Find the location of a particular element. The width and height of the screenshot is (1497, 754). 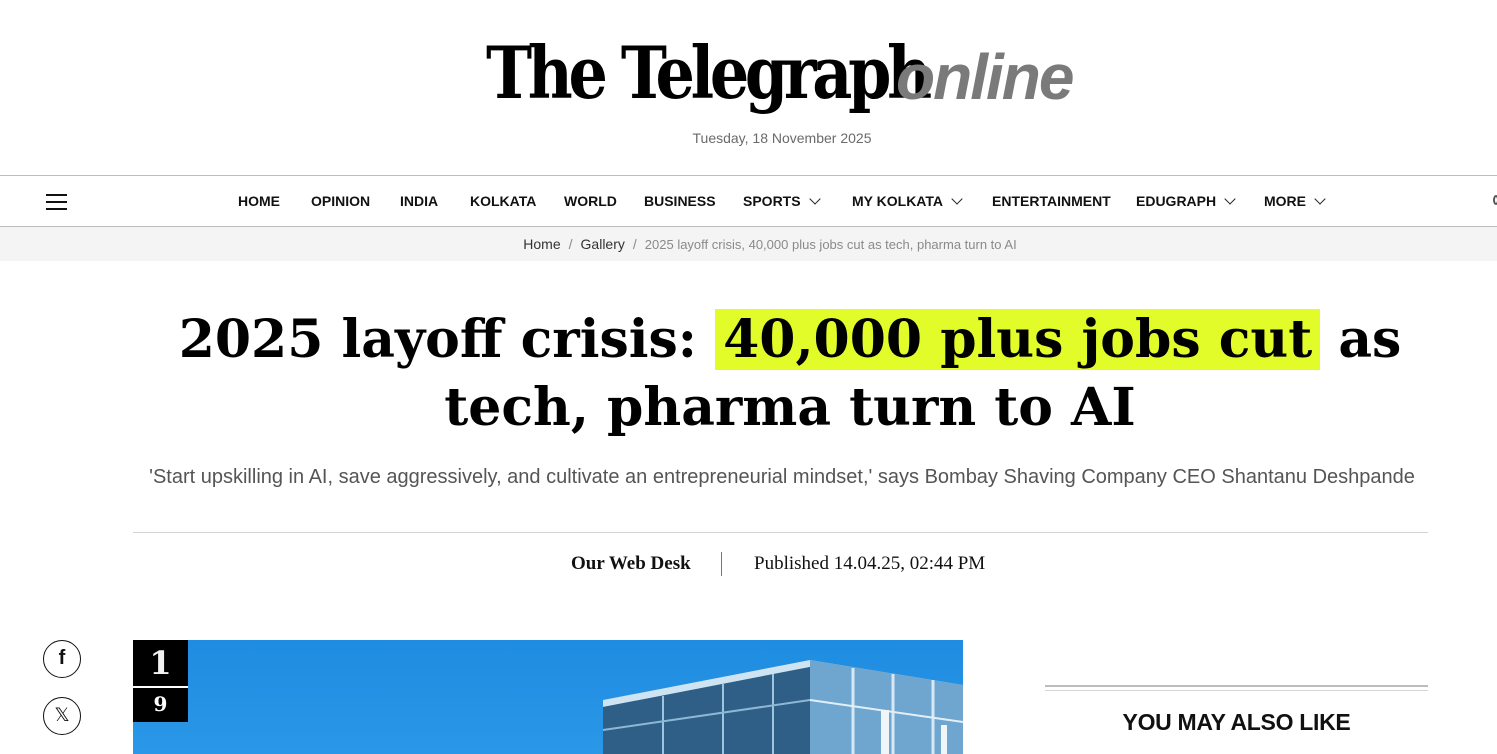

gallery-counter: 1 9 is located at coordinates (160, 681).